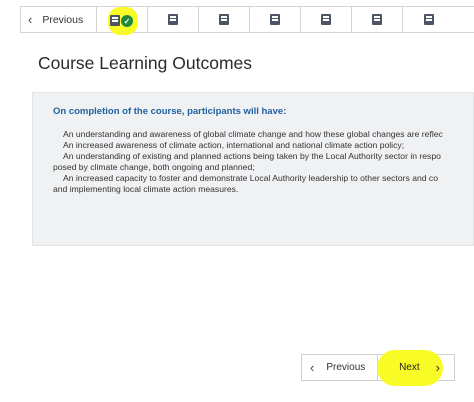 This screenshot has width=474, height=402. I want to click on next-label: Next, so click(409, 367).